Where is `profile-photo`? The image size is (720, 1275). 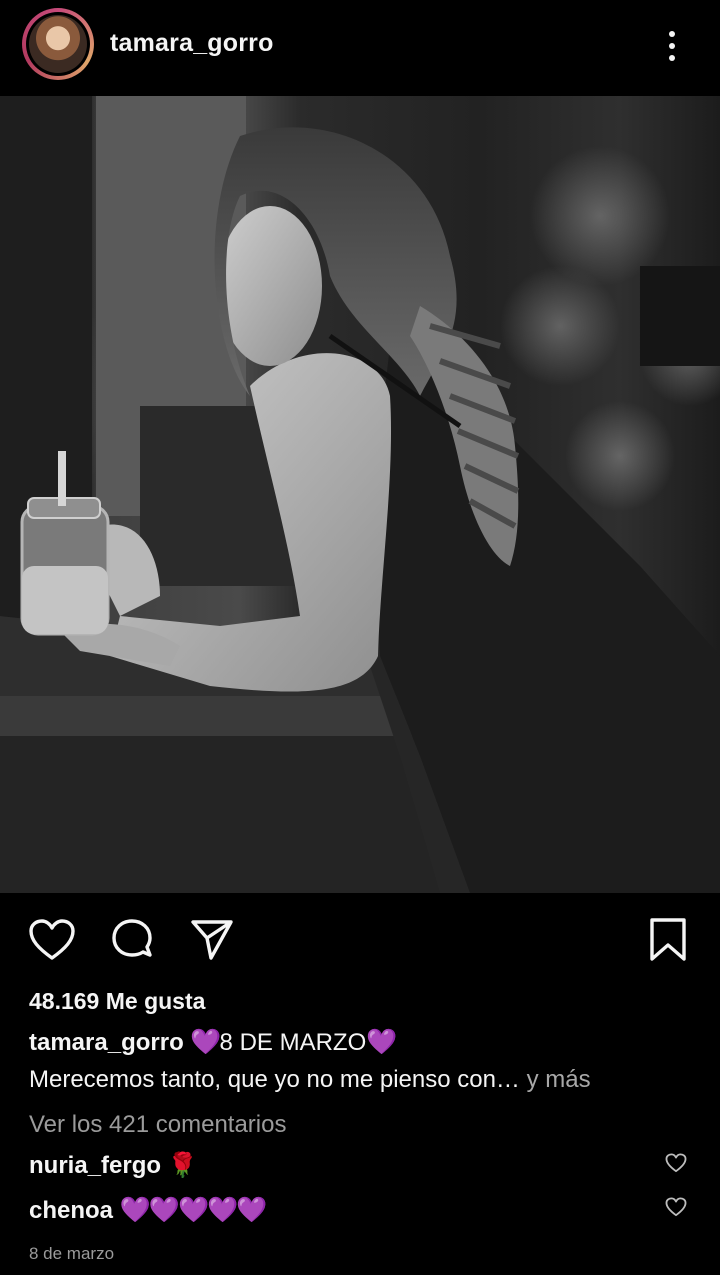 profile-photo is located at coordinates (58, 44).